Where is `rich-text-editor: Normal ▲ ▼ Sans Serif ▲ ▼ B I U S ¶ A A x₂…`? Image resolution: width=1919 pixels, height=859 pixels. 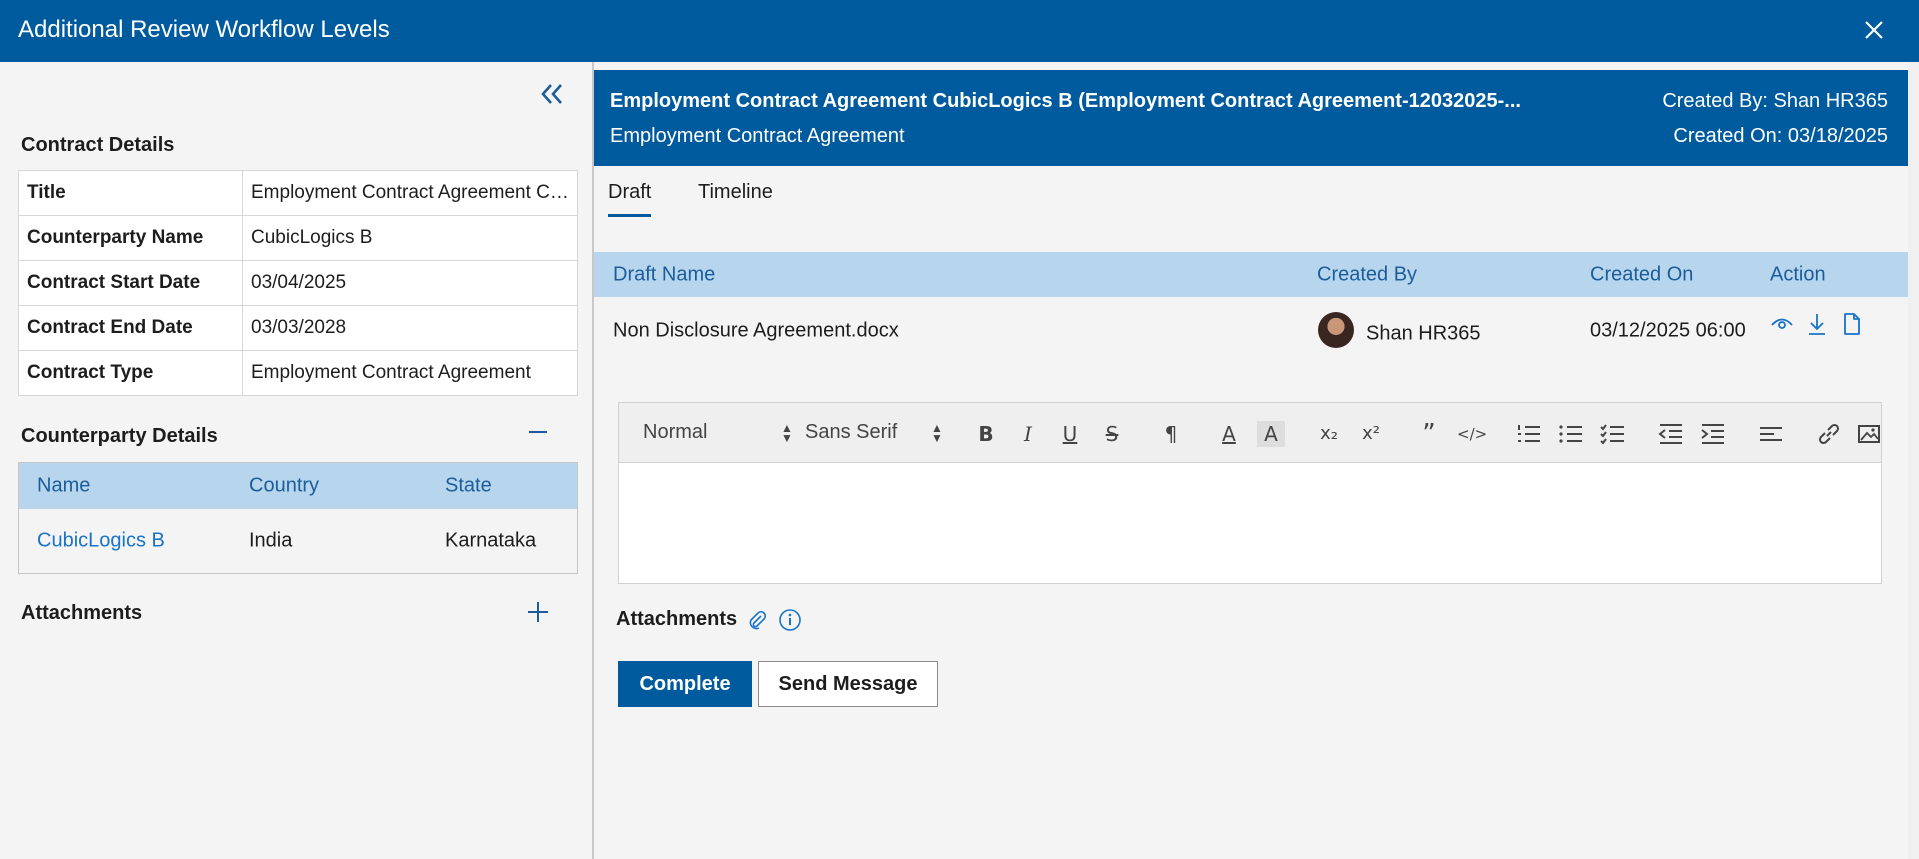
rich-text-editor: Normal ▲ ▼ Sans Serif ▲ ▼ B I U S ¶ A A x₂… is located at coordinates (1250, 493).